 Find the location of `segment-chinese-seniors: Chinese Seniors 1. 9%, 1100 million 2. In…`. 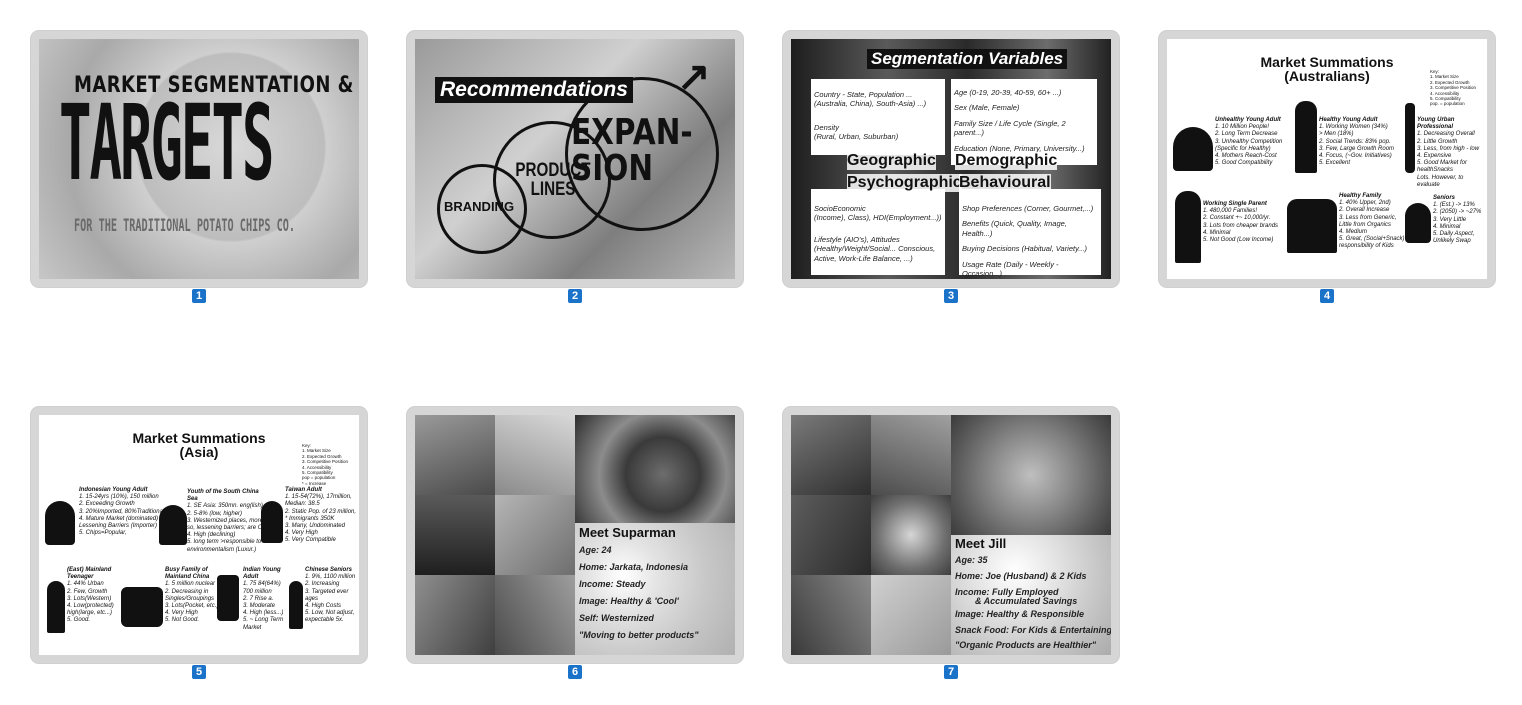

segment-chinese-seniors: Chinese Seniors 1. 9%, 1100 million 2. In… is located at coordinates (330, 595).